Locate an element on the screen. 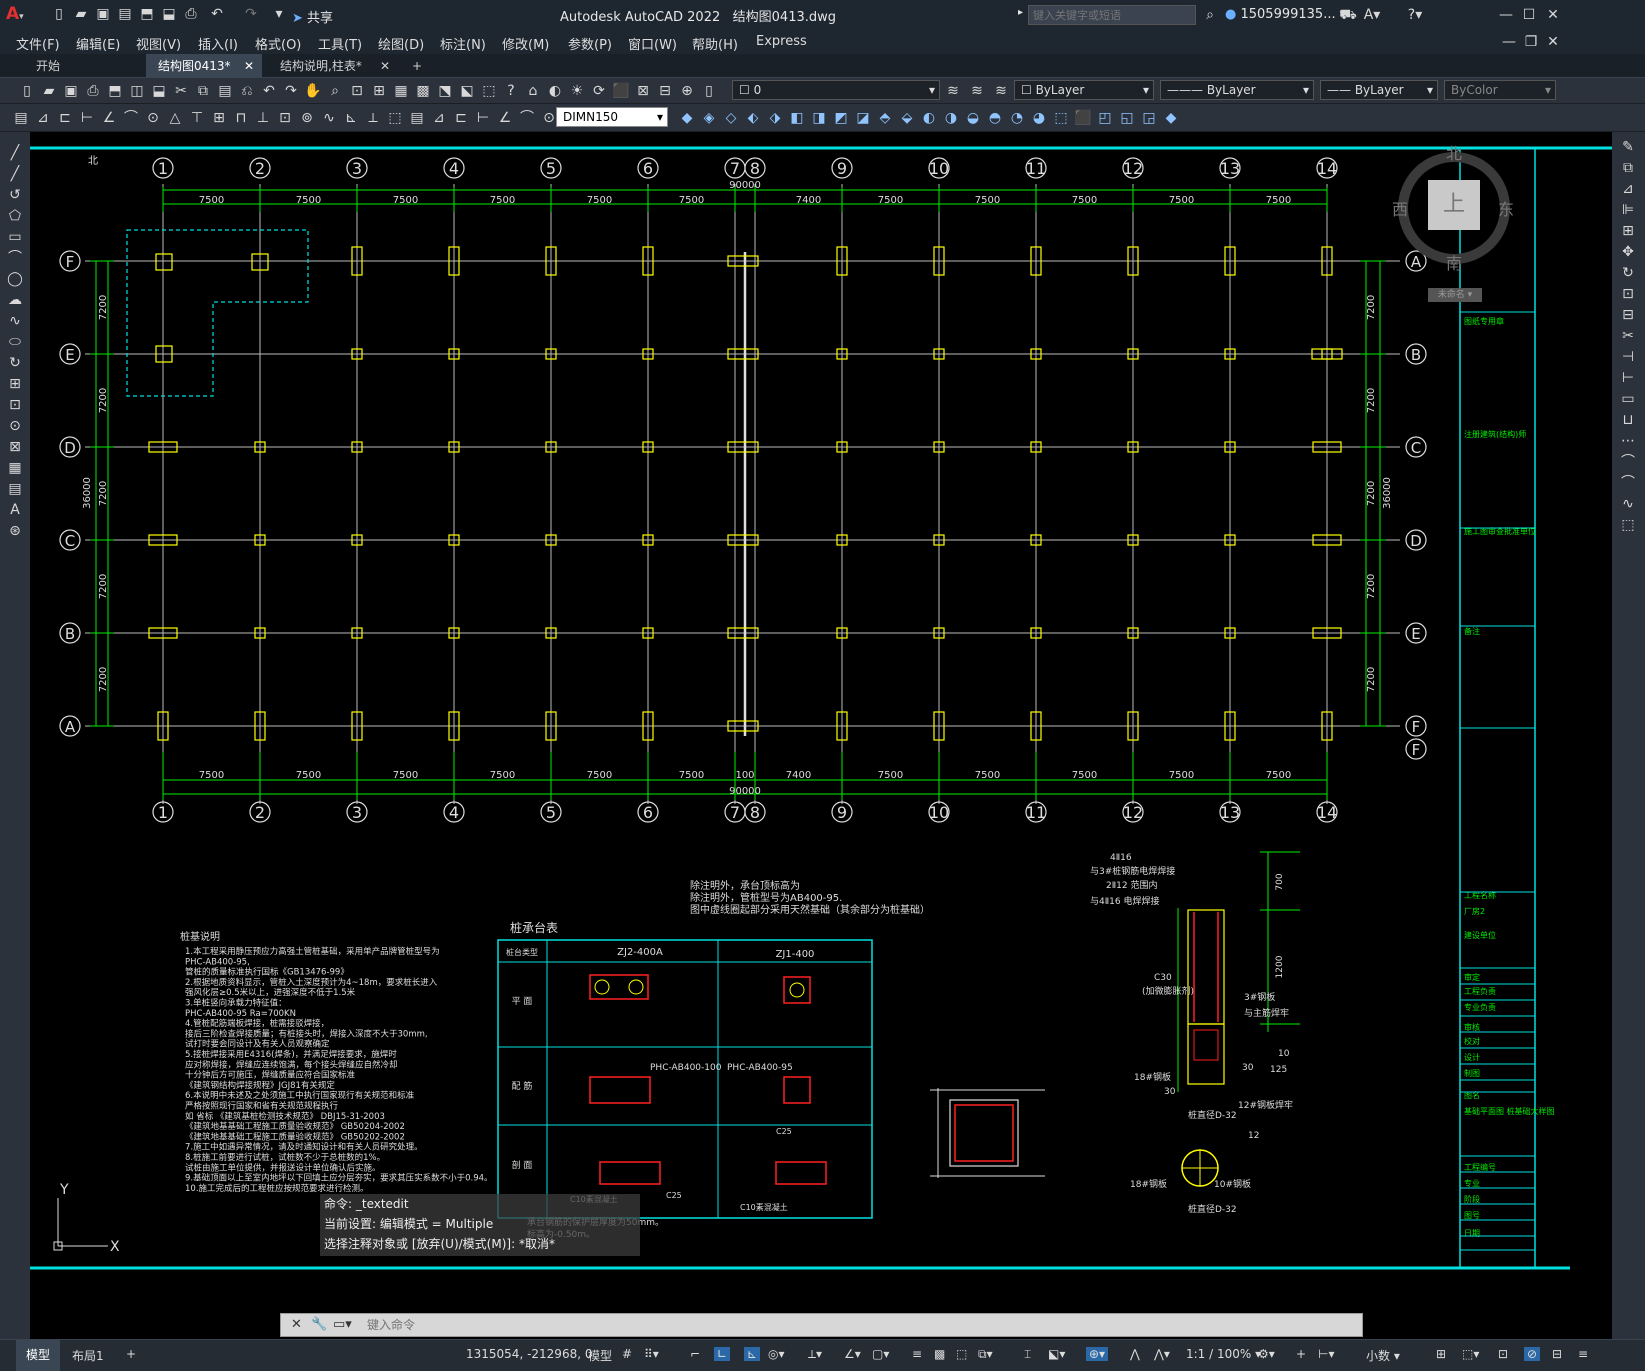  compass-south: 南 is located at coordinates (1454, 262).